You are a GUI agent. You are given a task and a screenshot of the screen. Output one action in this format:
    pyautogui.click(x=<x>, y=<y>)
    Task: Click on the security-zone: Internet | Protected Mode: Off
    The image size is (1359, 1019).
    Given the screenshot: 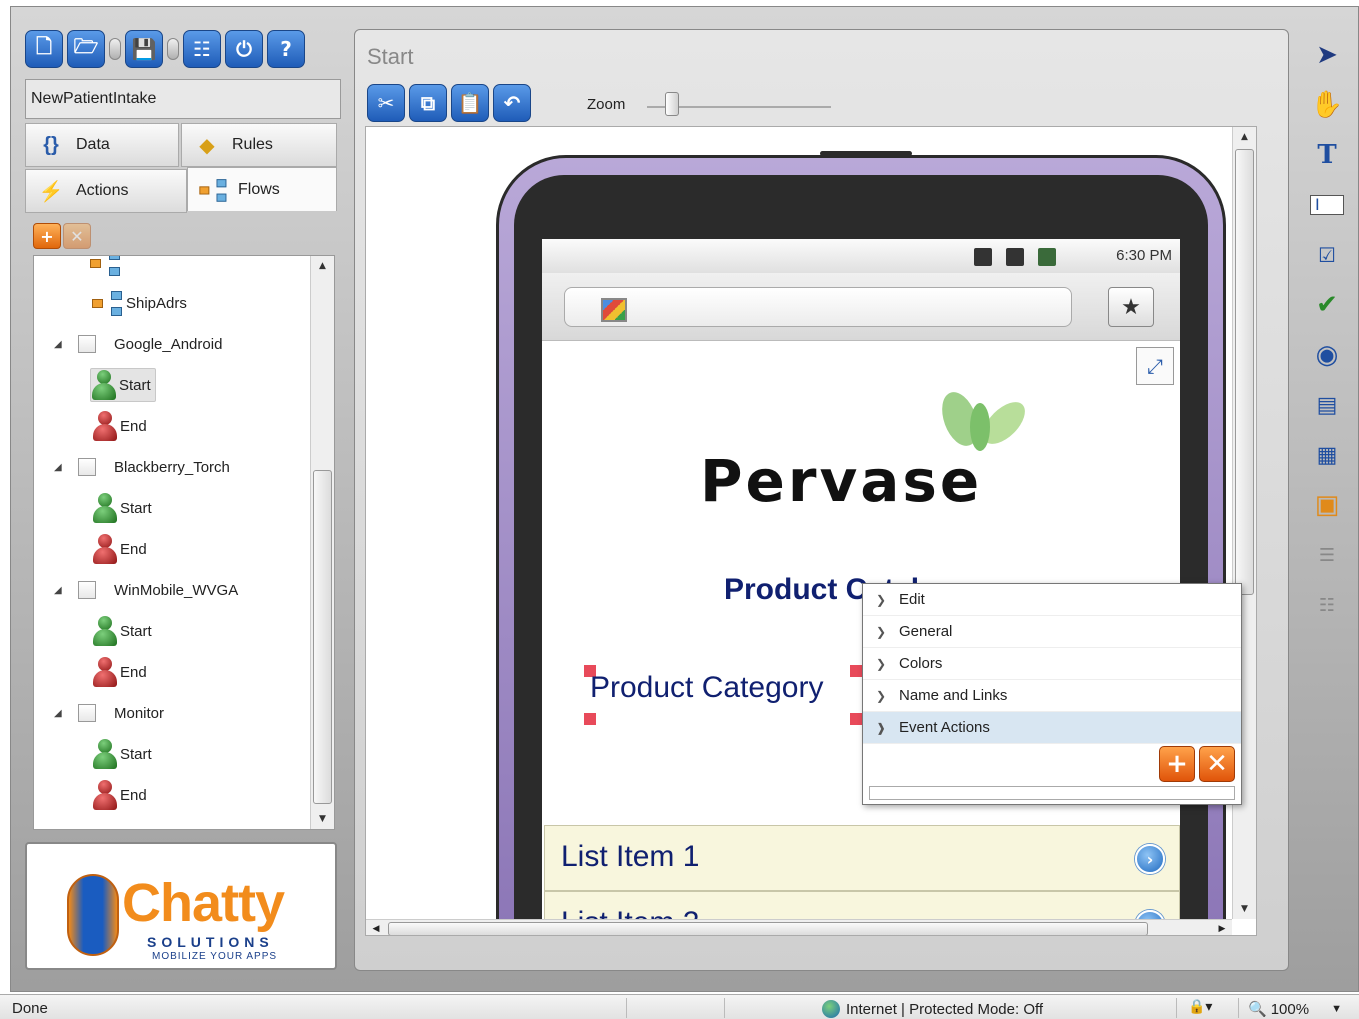 What is the action you would take?
    pyautogui.click(x=932, y=1009)
    